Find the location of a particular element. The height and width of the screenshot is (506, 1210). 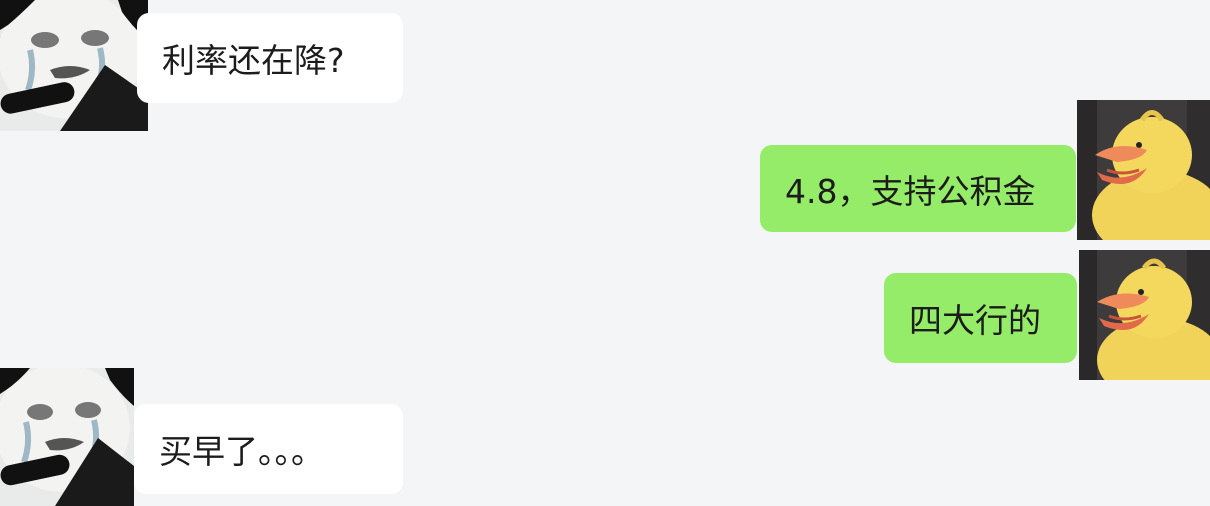

message-text: 利率还在降? is located at coordinates (253, 60).